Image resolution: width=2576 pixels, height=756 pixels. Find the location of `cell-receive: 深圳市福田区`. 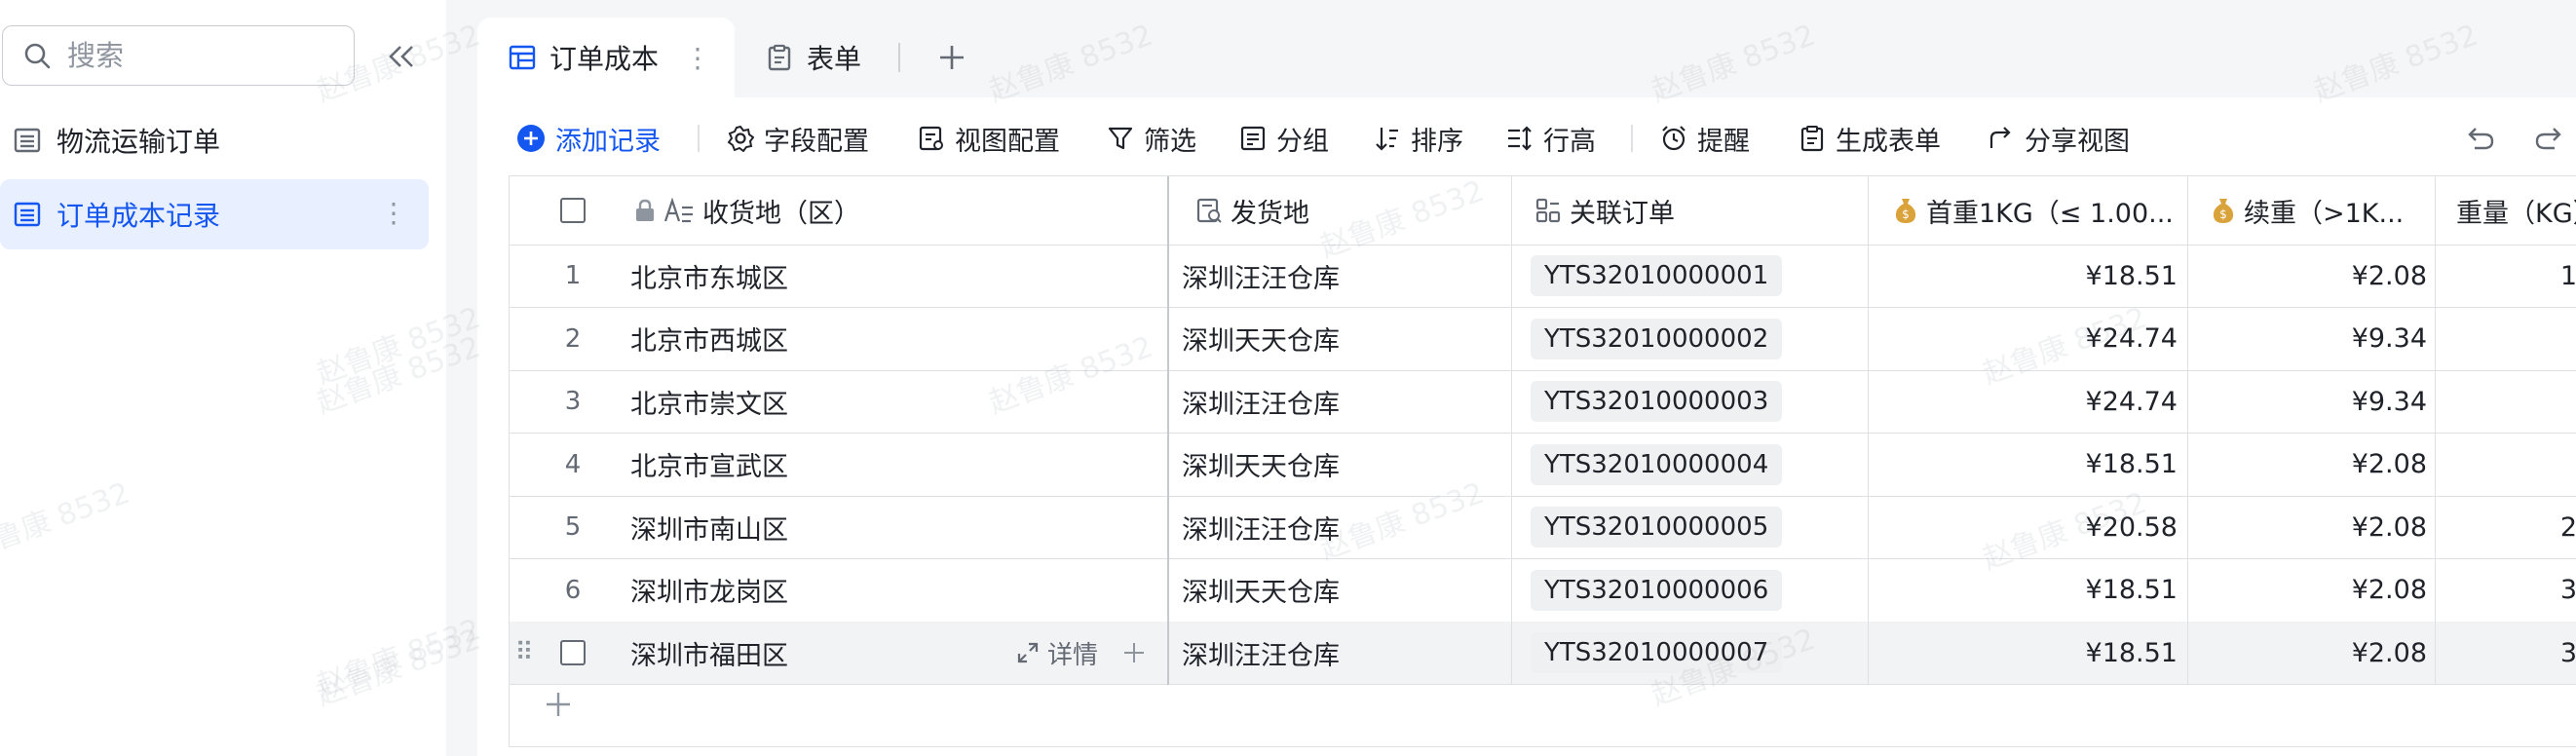

cell-receive: 深圳市福田区 is located at coordinates (815, 653).